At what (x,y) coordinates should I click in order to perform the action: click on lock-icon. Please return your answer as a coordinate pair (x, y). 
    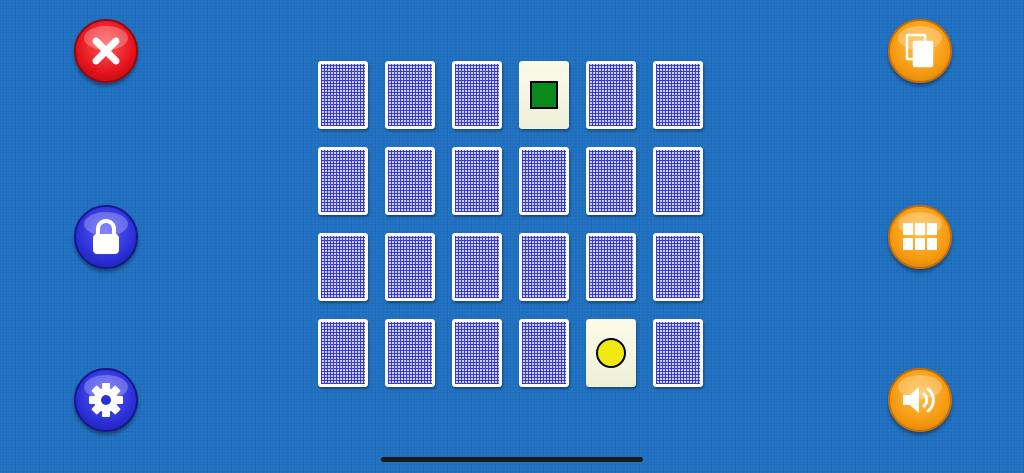
    Looking at the image, I should click on (106, 236).